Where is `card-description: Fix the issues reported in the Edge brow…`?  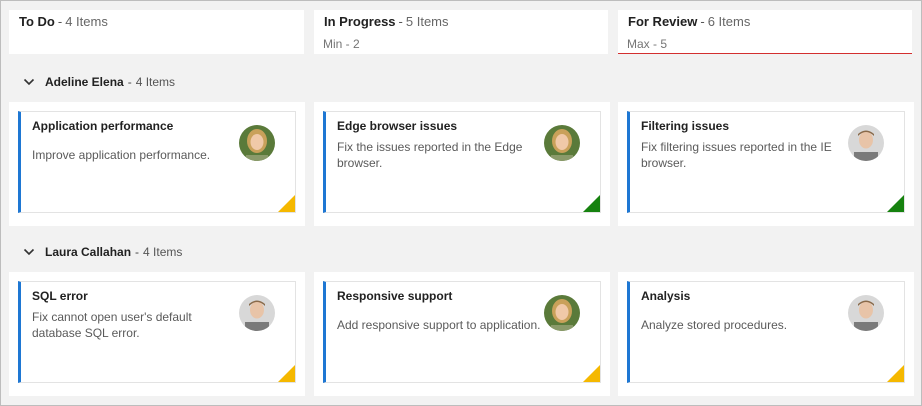
card-description: Fix the issues reported in the Edge brow… is located at coordinates (430, 155).